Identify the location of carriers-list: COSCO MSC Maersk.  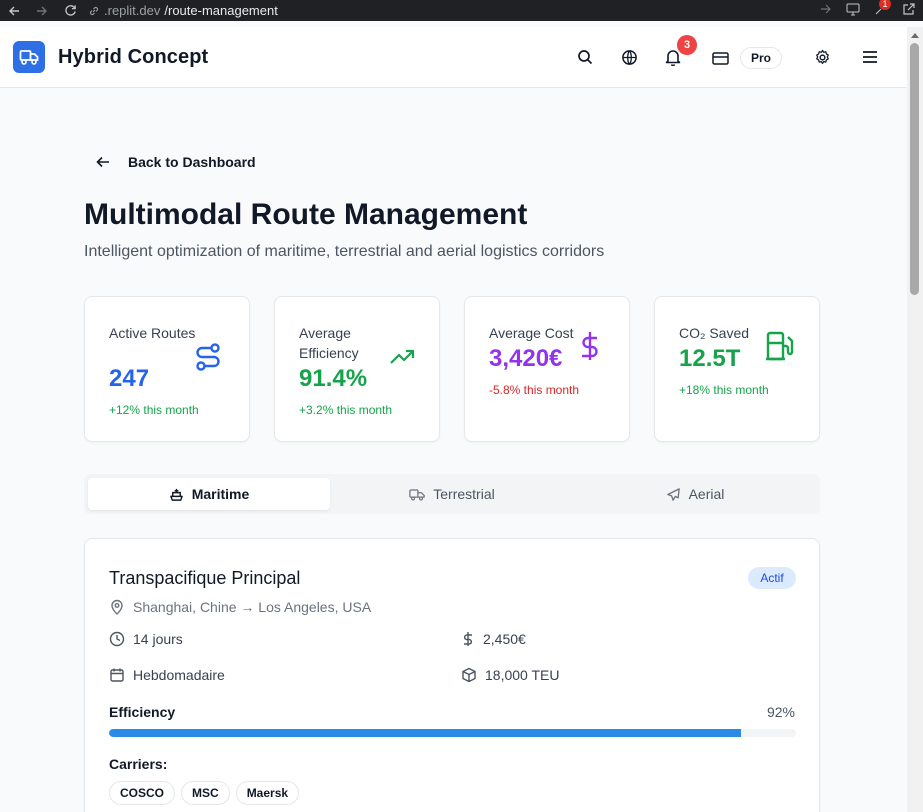
(204, 793).